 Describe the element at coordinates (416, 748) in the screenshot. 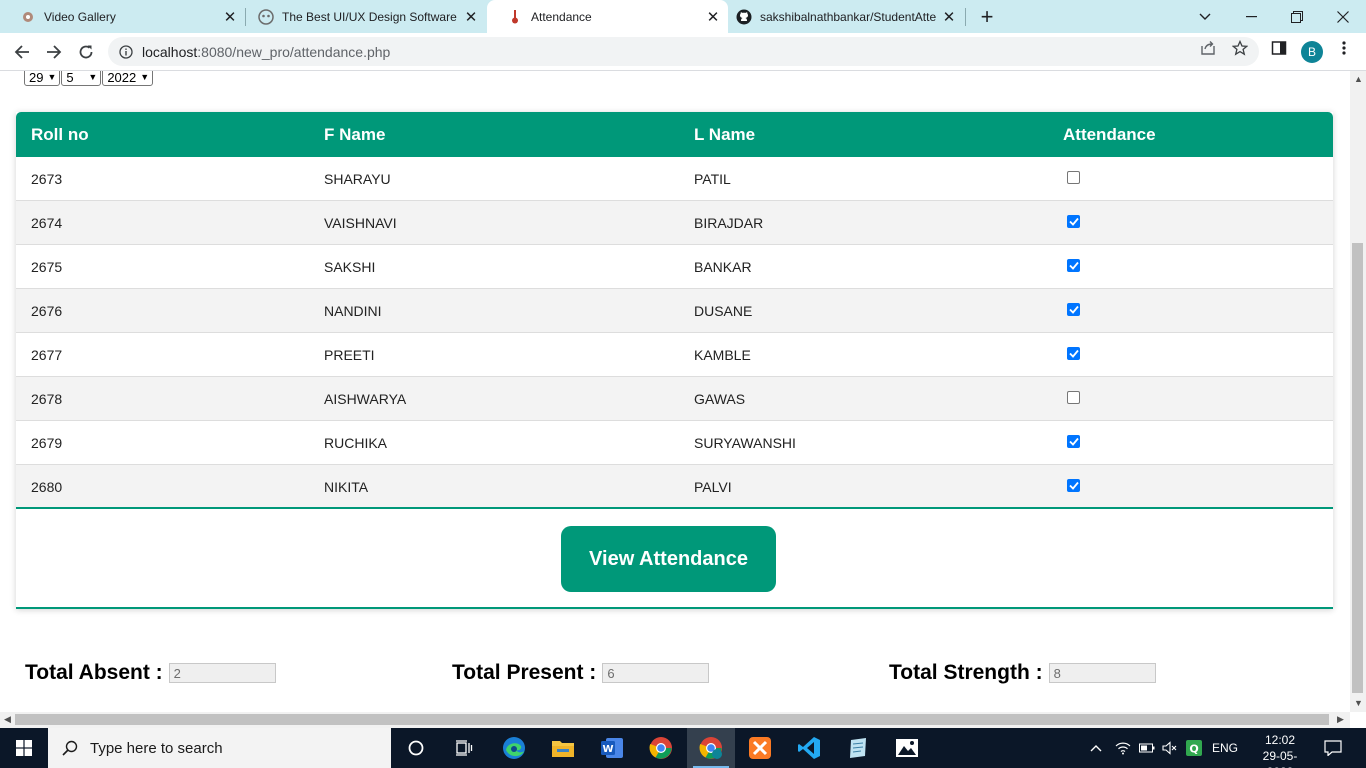

I see `cortana-icon` at that location.